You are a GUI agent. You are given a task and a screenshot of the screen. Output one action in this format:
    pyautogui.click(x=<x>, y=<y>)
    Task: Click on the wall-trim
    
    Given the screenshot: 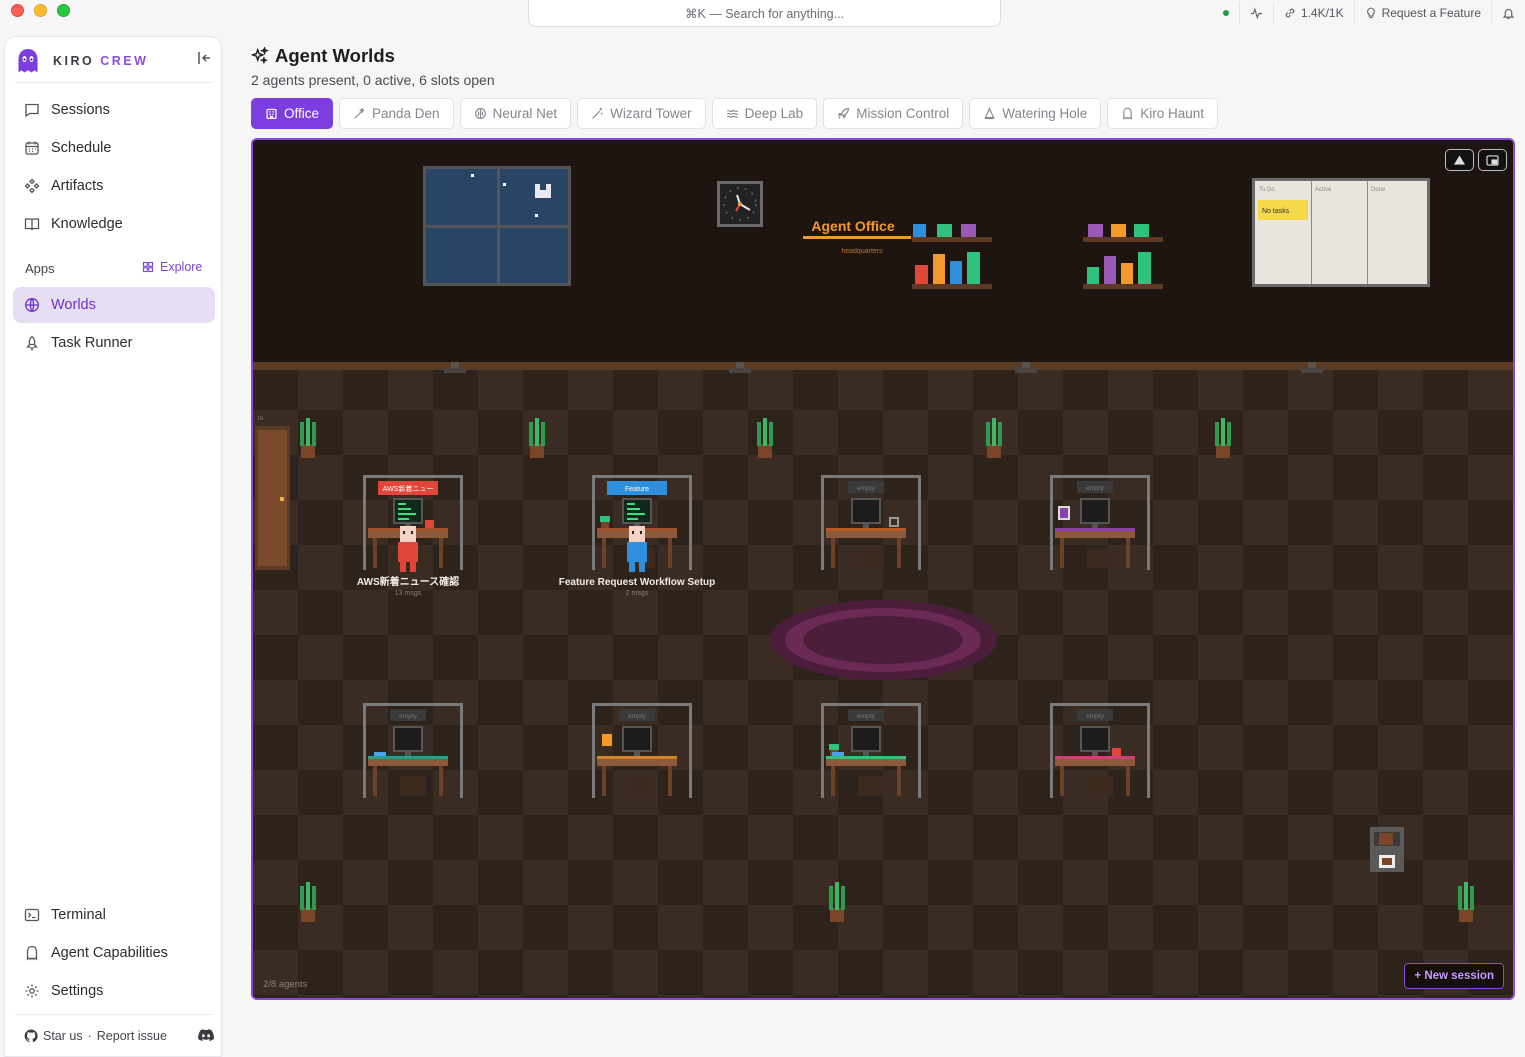 What is the action you would take?
    pyautogui.click(x=883, y=366)
    